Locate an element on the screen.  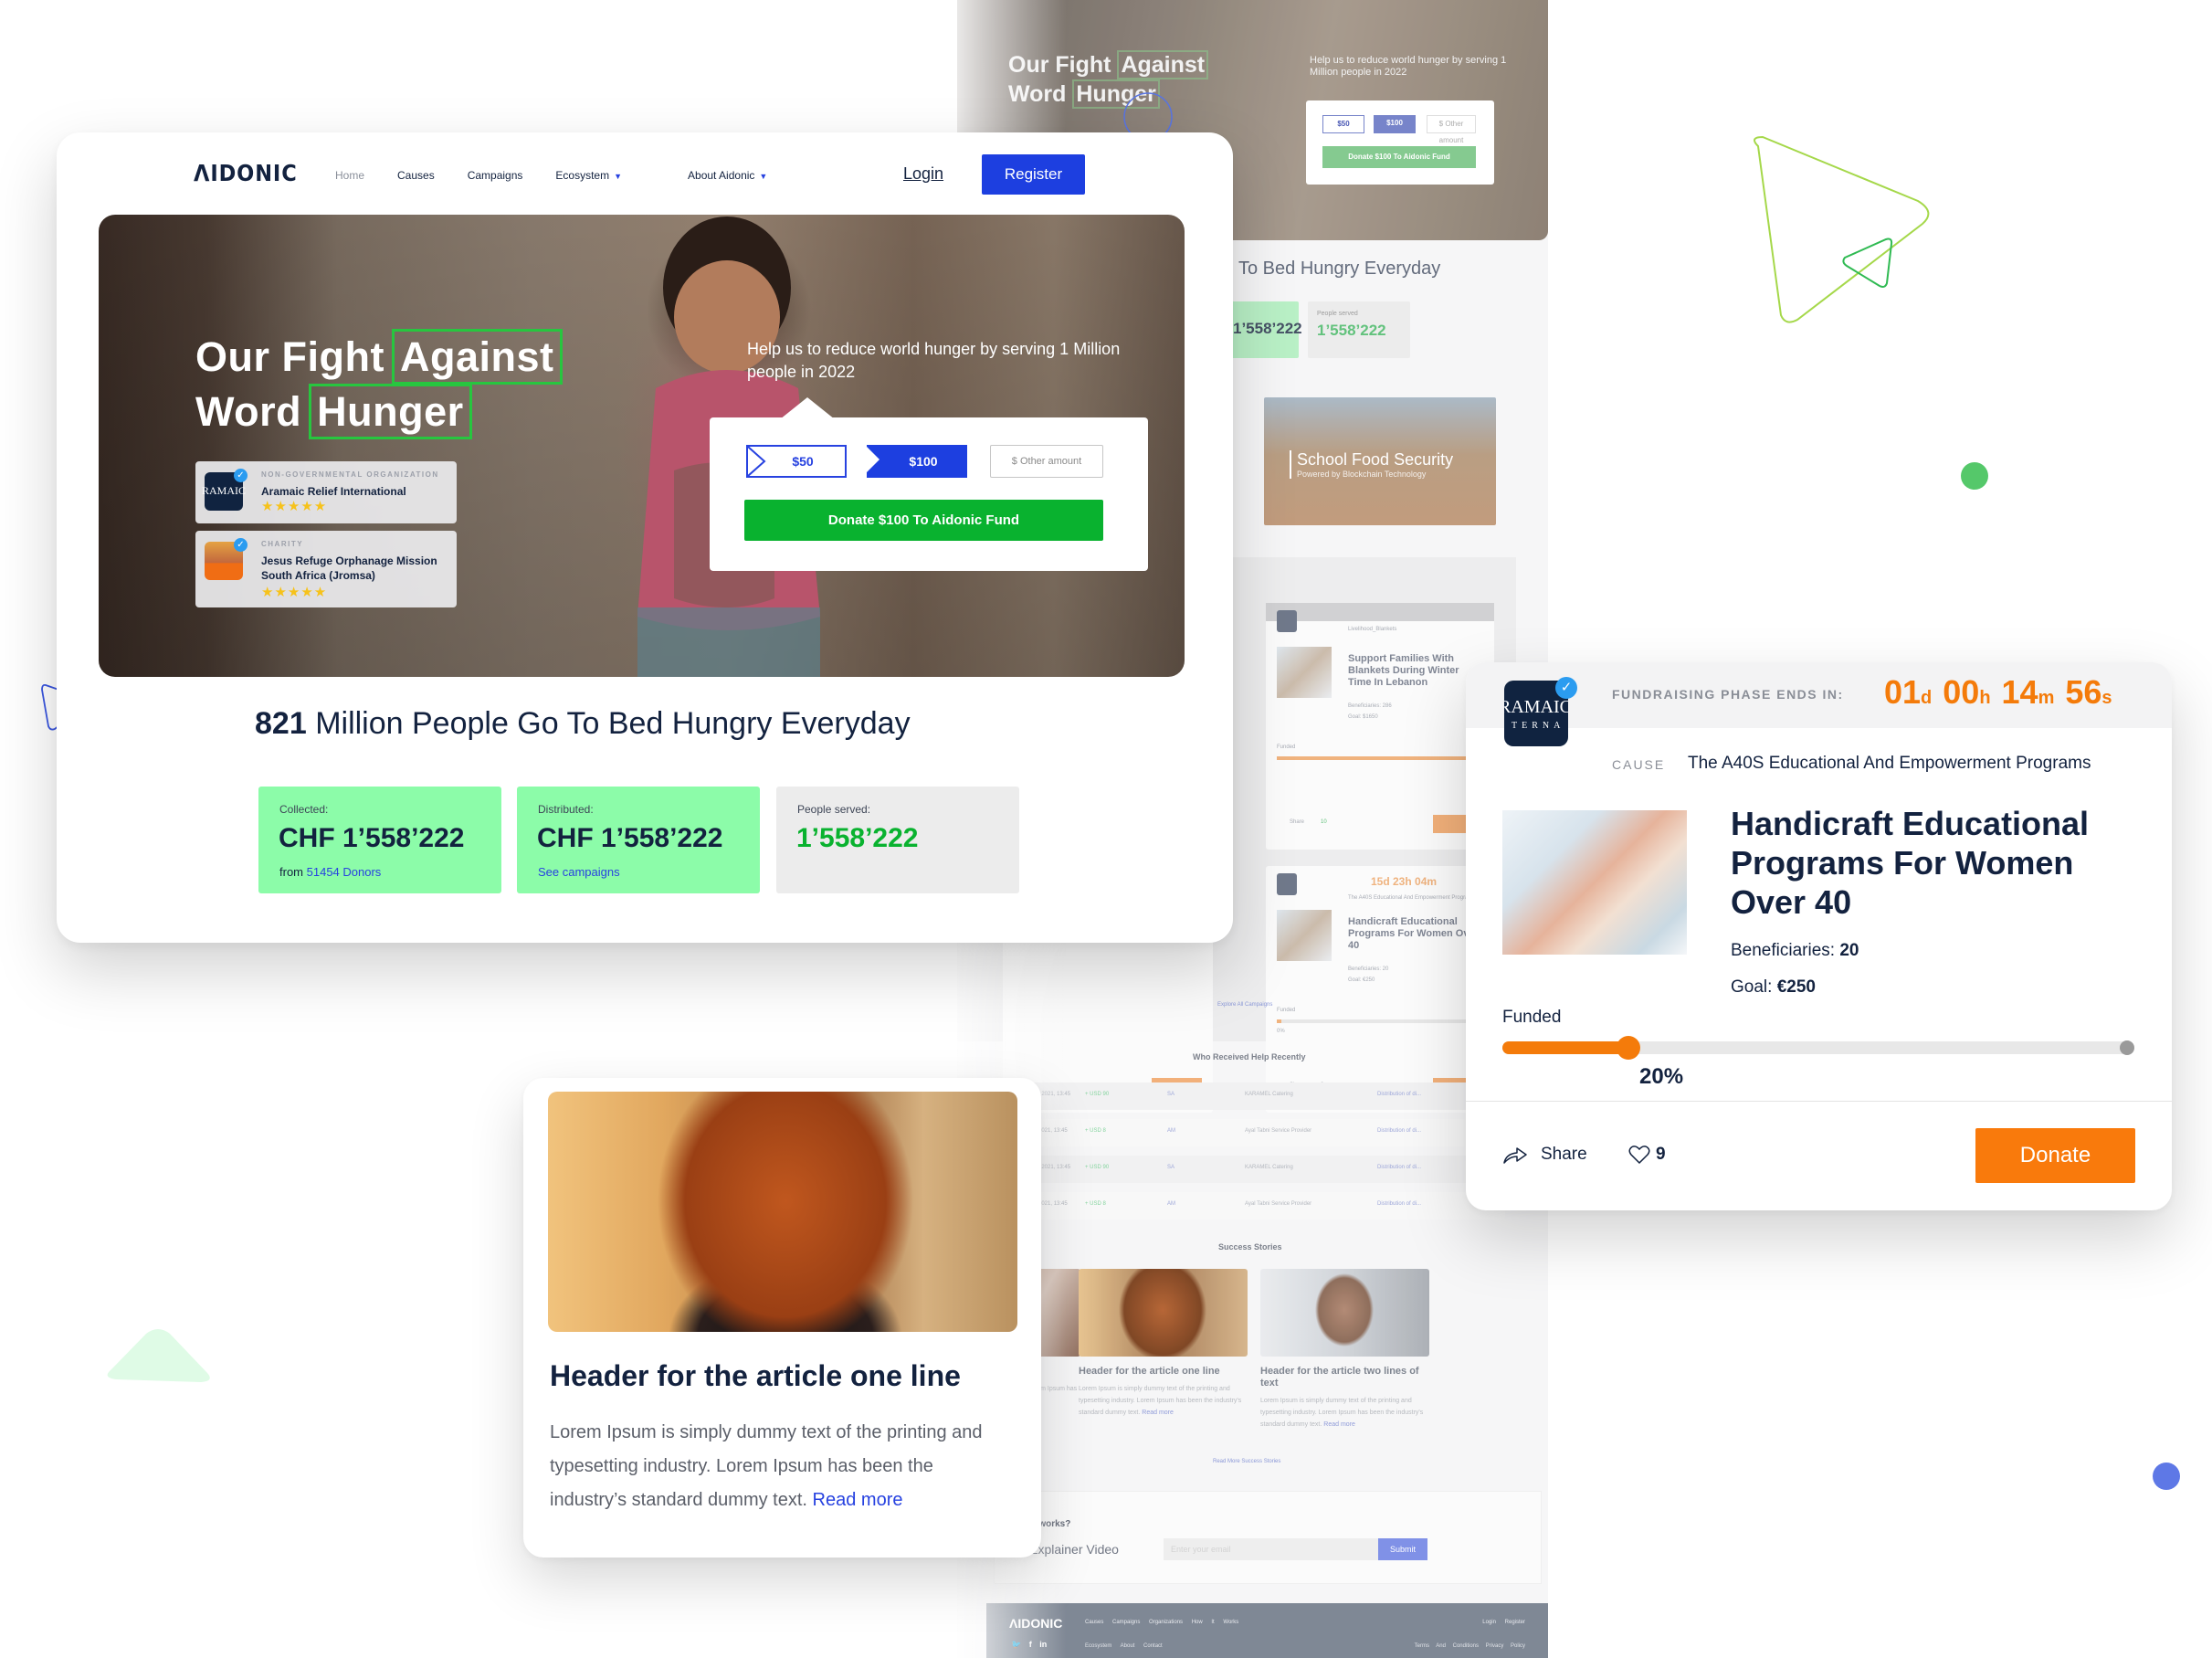
divider is located at coordinates (1819, 1102).